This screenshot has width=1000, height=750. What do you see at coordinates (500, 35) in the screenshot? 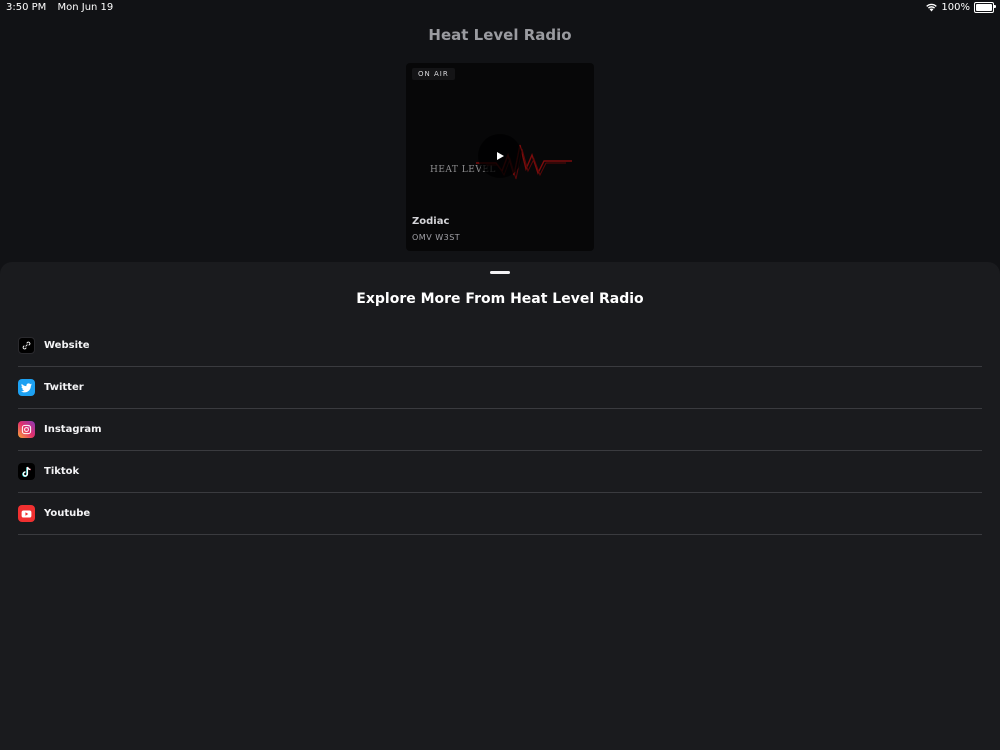
I see `page-title: Heat Level Radio` at bounding box center [500, 35].